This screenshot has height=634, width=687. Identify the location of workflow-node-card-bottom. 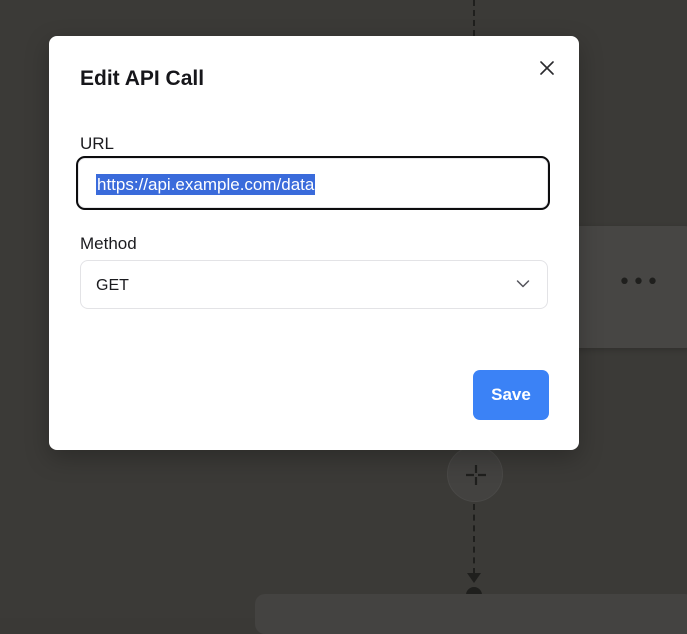
(471, 614).